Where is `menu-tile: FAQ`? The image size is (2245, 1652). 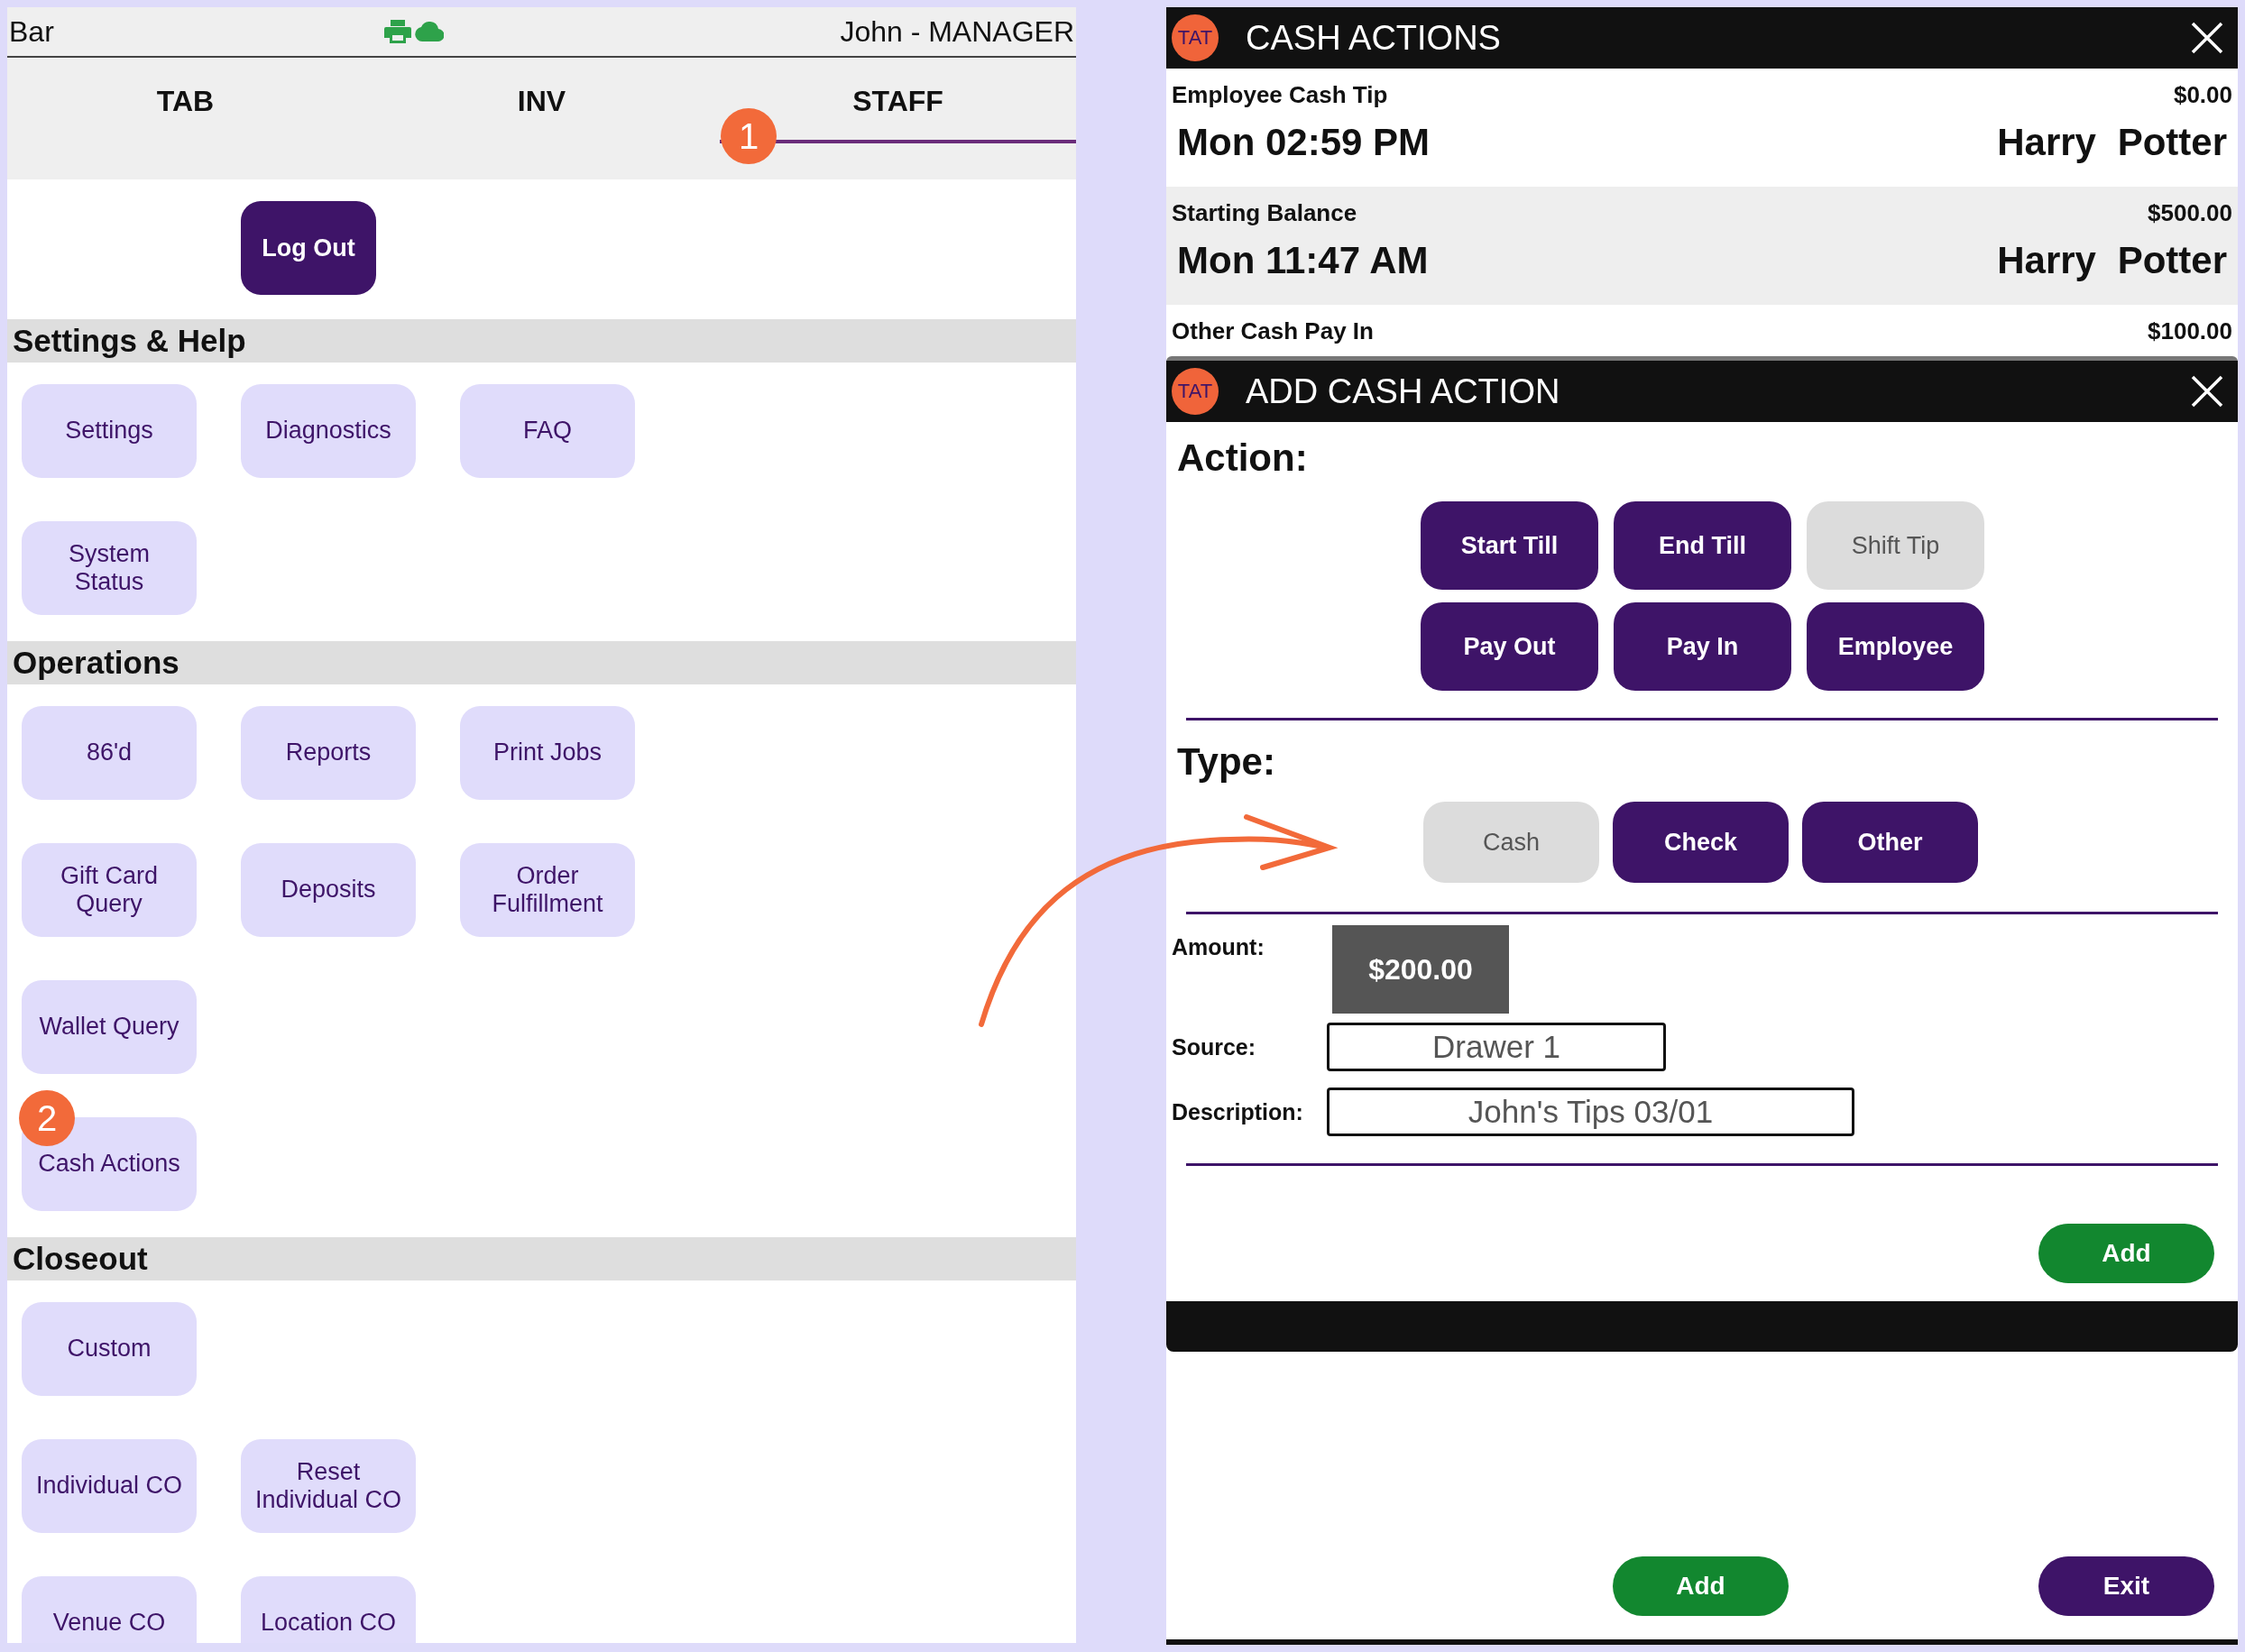 menu-tile: FAQ is located at coordinates (547, 431).